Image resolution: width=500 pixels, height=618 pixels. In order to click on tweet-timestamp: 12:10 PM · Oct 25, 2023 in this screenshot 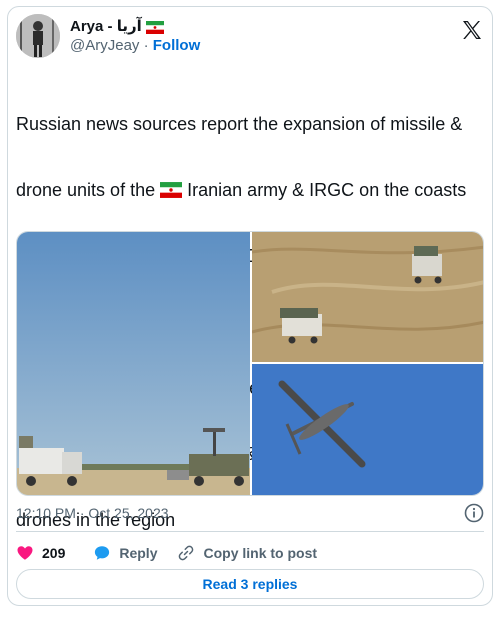, I will do `click(92, 513)`.